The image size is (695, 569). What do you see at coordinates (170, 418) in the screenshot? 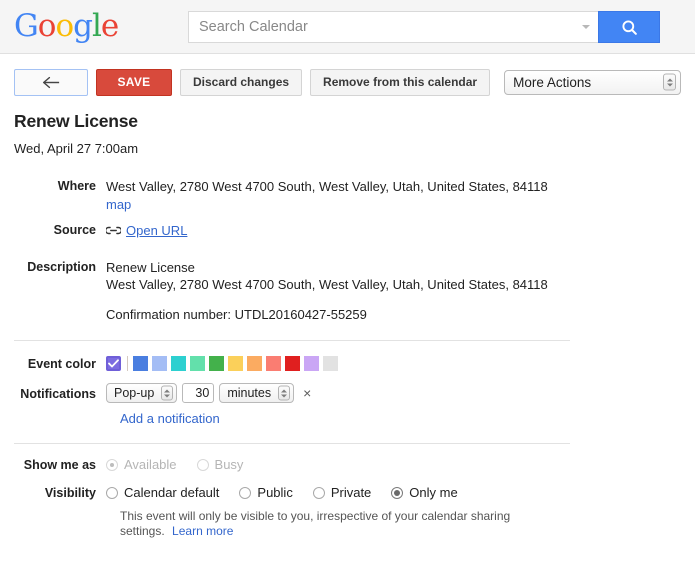
I see `add-notification-link: Add a notification` at bounding box center [170, 418].